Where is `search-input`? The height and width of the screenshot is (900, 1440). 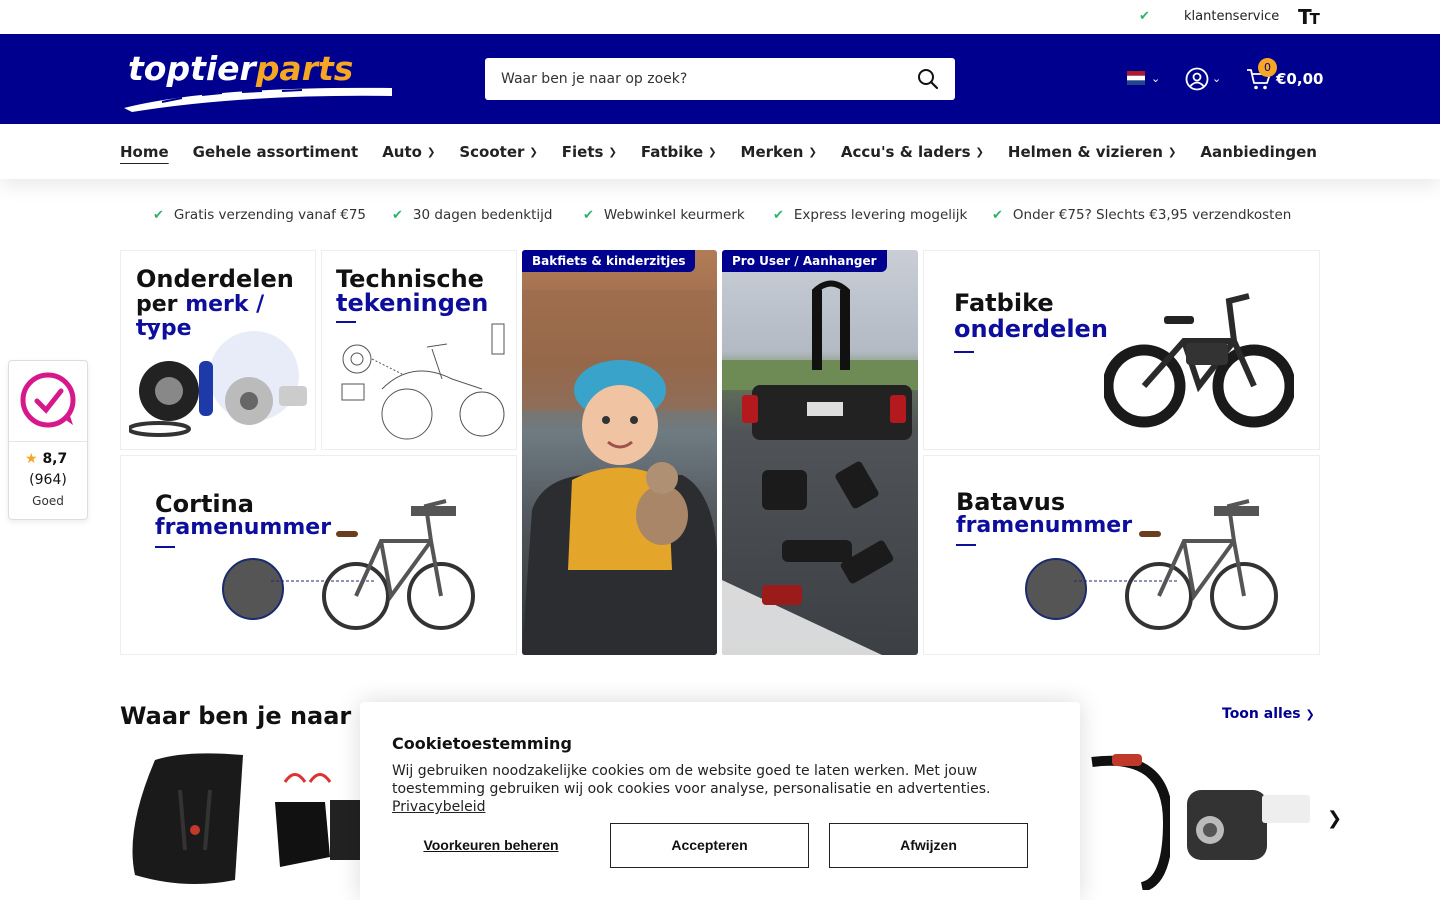
search-input is located at coordinates (701, 79).